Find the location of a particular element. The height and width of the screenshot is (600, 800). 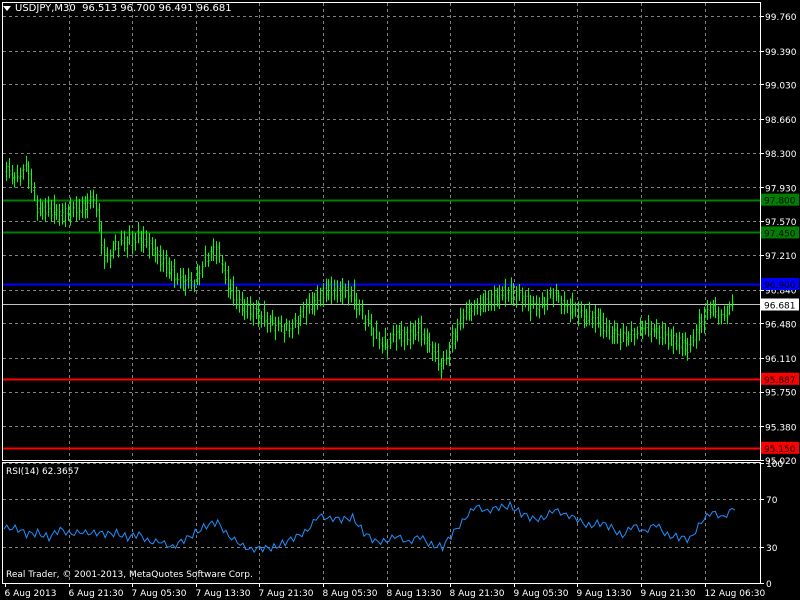

current-price-label: 96.681 is located at coordinates (780, 307).